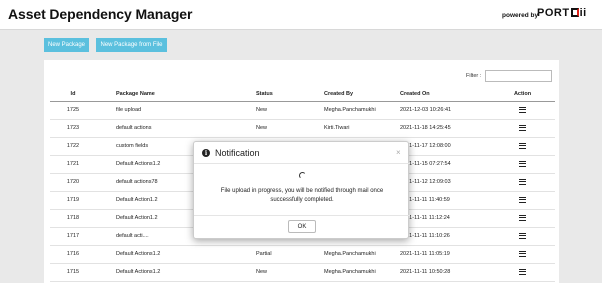 This screenshot has width=602, height=283. Describe the element at coordinates (583, 13) in the screenshot. I see `brand-right-text: ii` at that location.